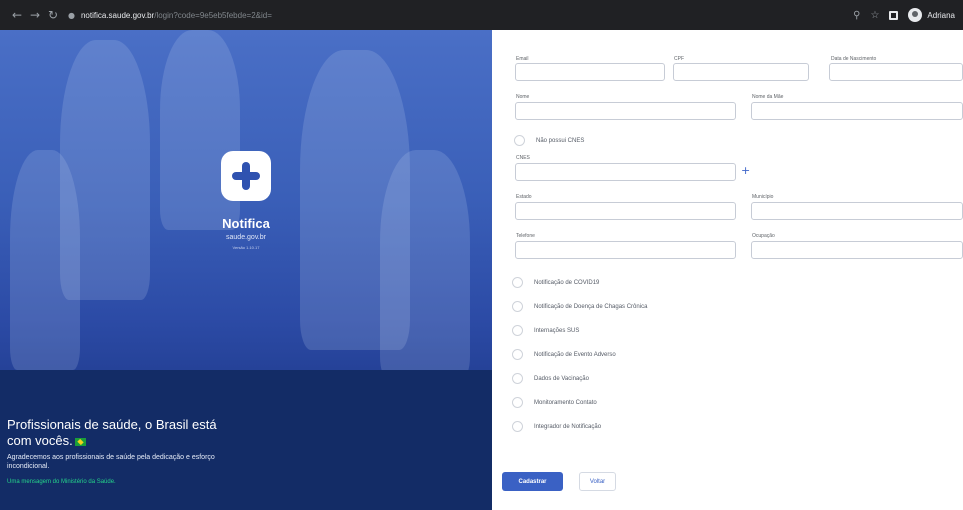 The height and width of the screenshot is (510, 963). I want to click on profile-name: Adriana, so click(941, 15).